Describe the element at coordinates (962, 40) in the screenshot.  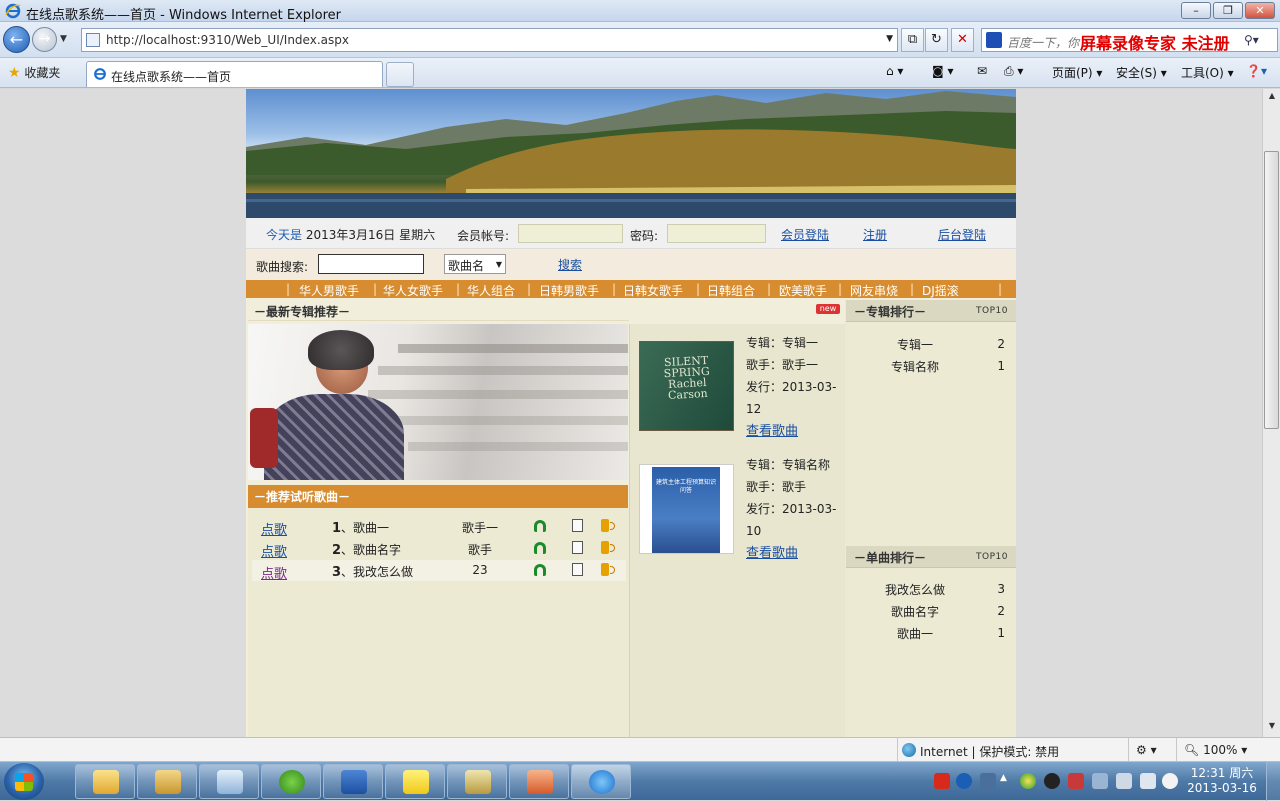
I see `stop-button: ✕` at that location.